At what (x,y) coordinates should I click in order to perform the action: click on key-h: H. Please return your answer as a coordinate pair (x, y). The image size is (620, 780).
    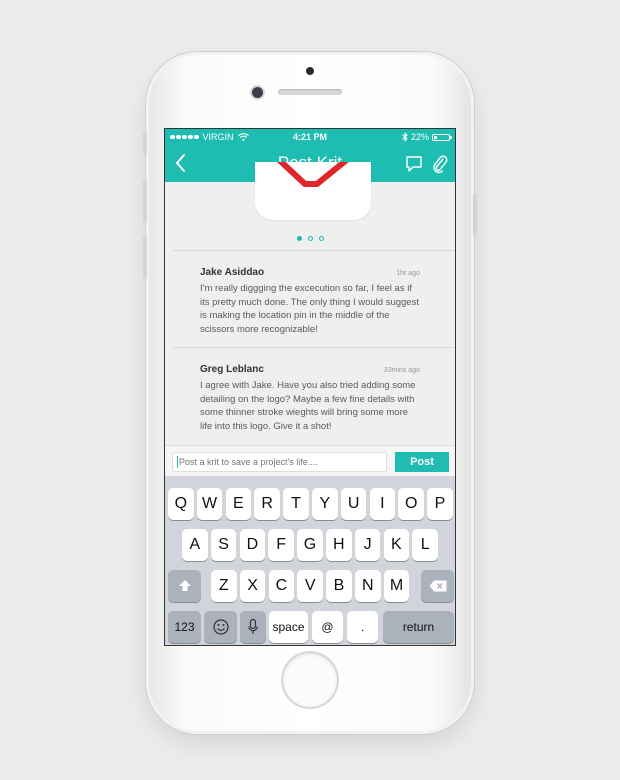
    Looking at the image, I should click on (339, 545).